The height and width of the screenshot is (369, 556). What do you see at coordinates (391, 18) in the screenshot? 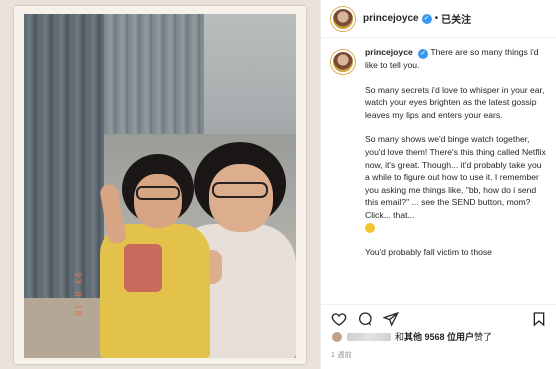
I see `header-username: princejoyce` at bounding box center [391, 18].